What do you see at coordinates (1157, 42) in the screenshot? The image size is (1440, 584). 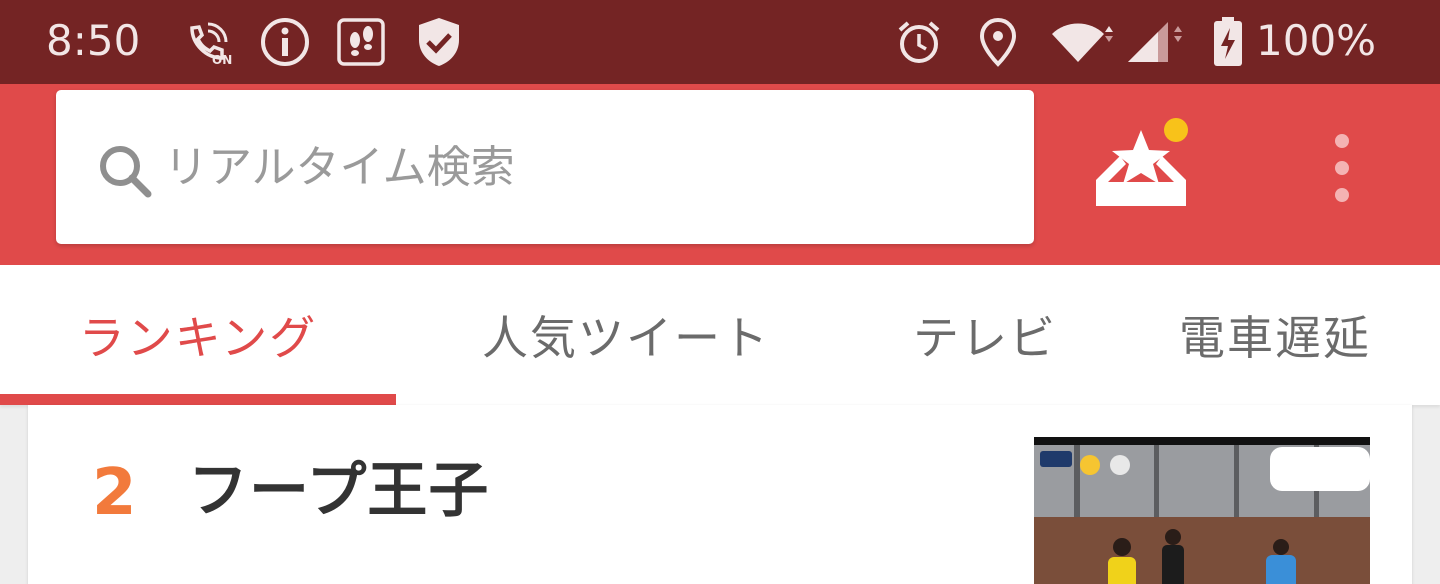 I see `signal-icon` at bounding box center [1157, 42].